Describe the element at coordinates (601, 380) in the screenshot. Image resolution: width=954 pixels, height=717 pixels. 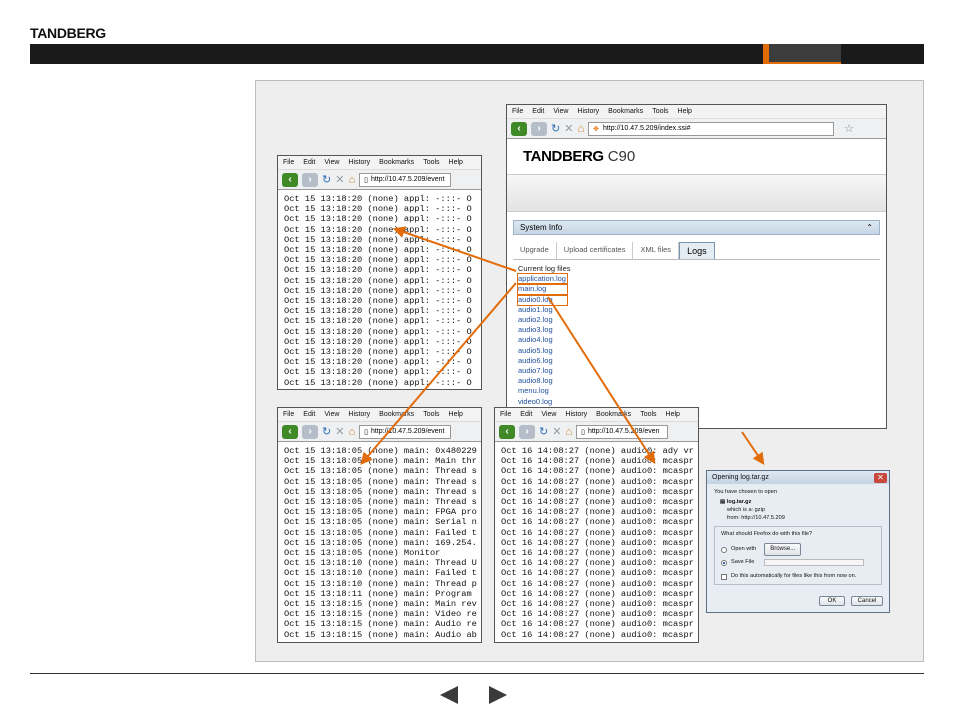
I see `arrow-audio-log` at that location.